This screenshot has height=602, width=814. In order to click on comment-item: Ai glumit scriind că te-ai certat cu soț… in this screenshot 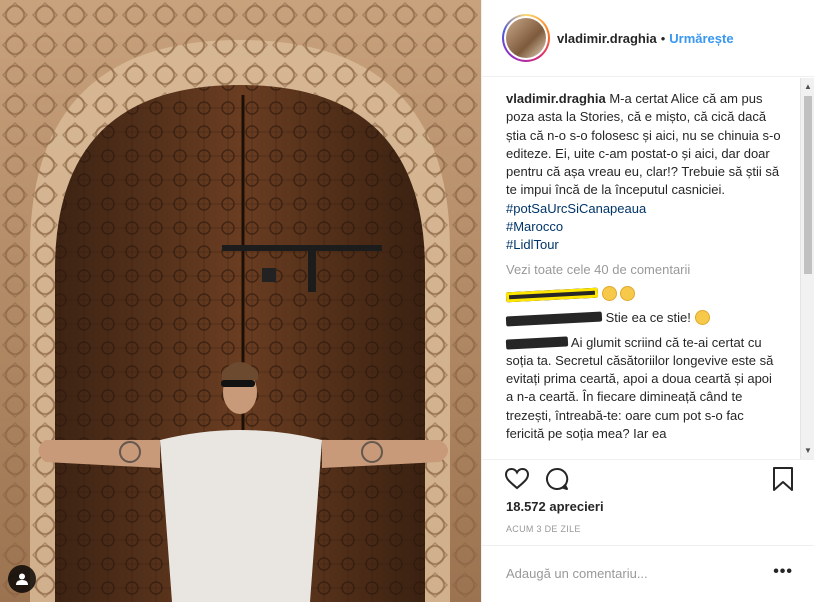, I will do `click(639, 388)`.